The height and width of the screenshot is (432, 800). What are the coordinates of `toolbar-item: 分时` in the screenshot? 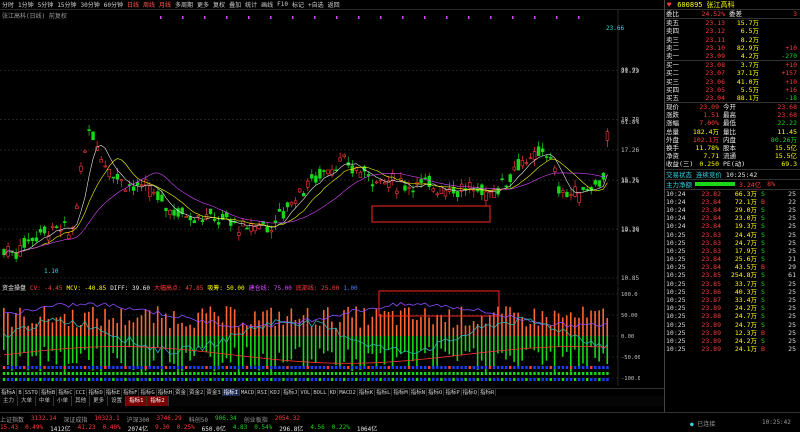 It's located at (8, 4).